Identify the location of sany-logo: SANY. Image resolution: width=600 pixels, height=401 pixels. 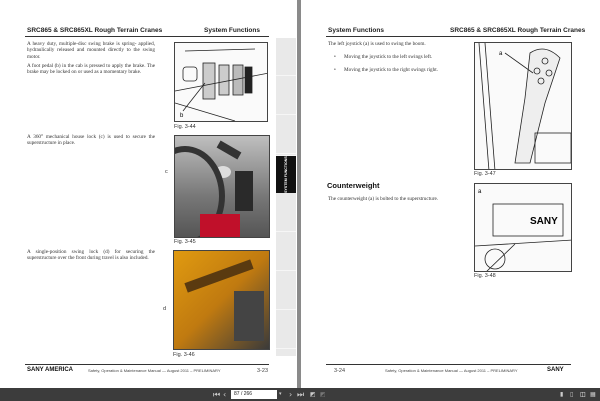
(544, 221).